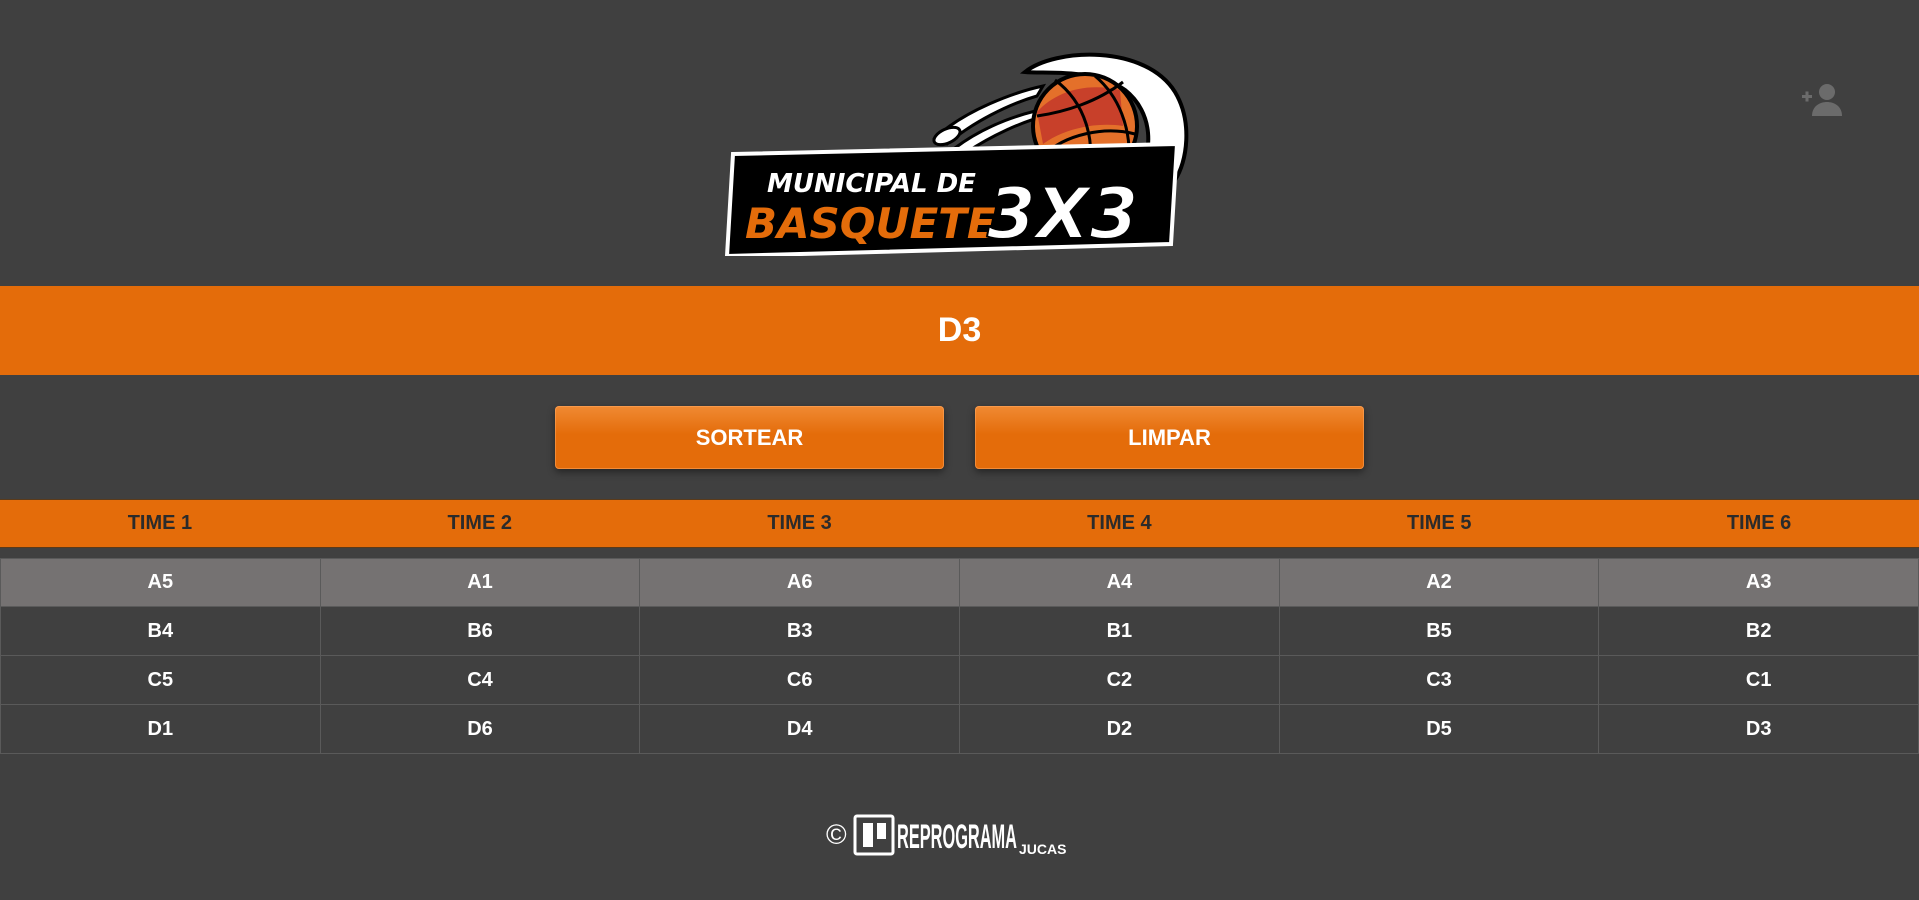  What do you see at coordinates (1759, 729) in the screenshot?
I see `table-cell: D3` at bounding box center [1759, 729].